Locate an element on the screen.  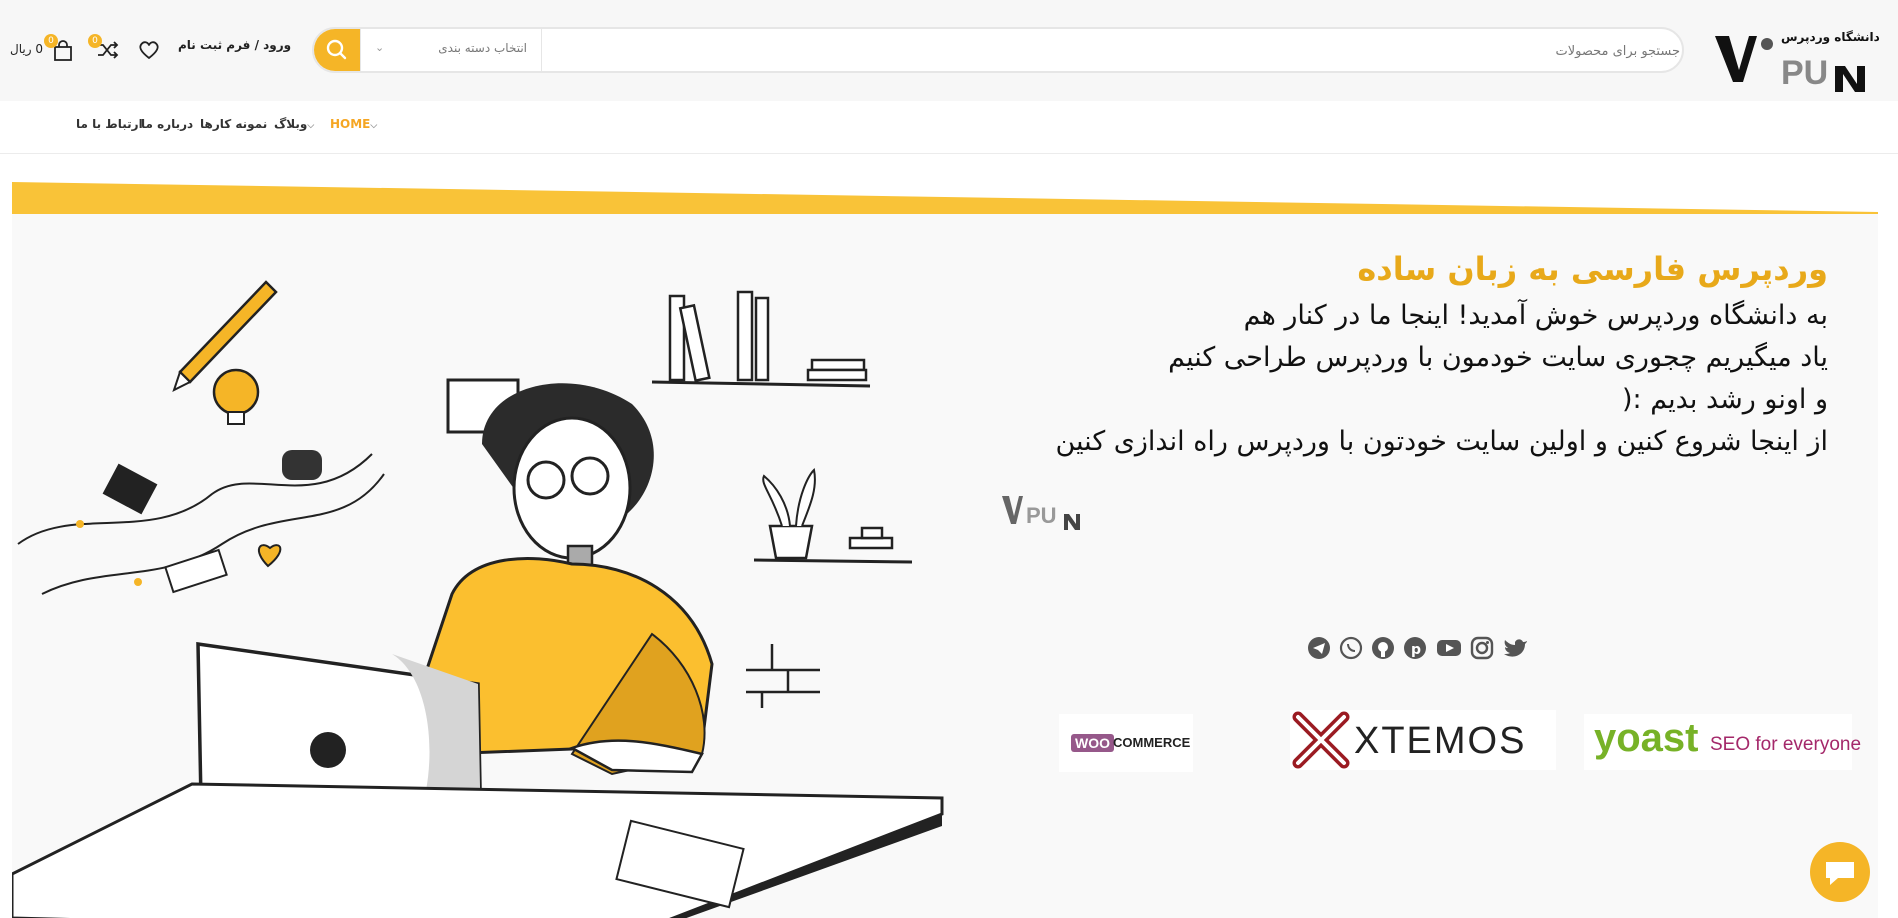
wall-brick-illustration is located at coordinates (783, 676).